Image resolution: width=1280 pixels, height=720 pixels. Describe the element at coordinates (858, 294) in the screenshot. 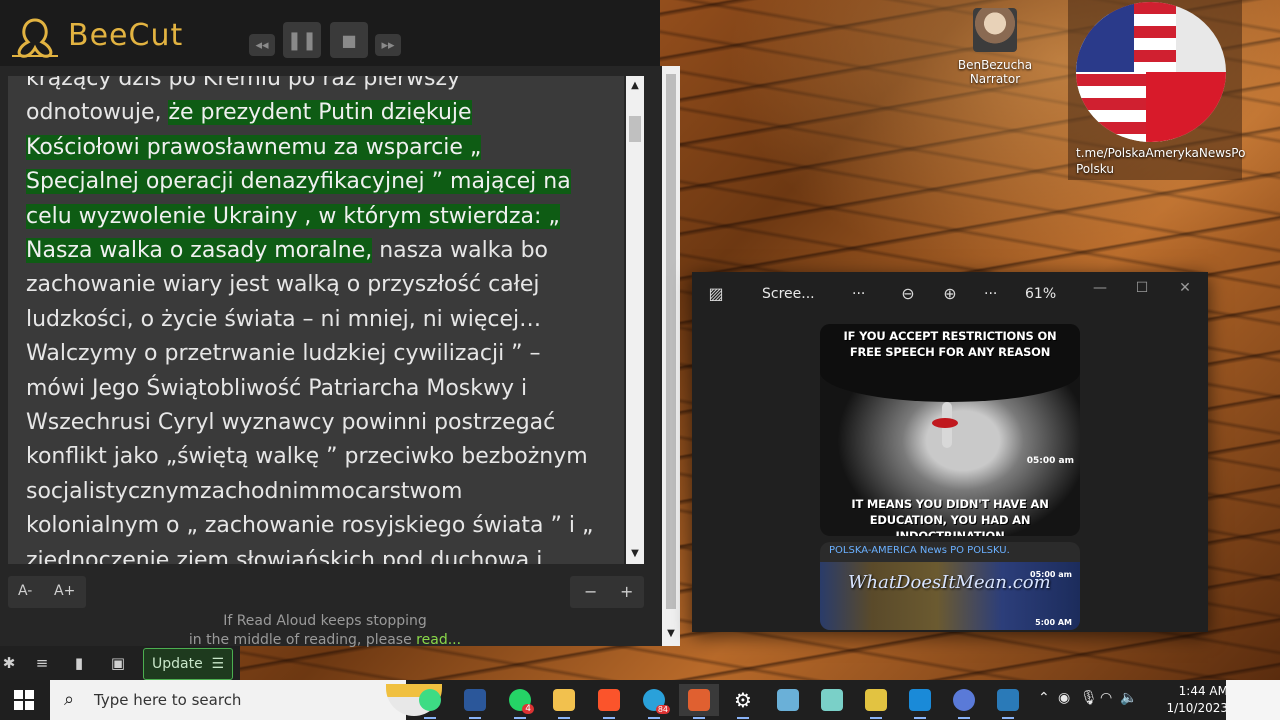

I see `more-options-button: ···` at that location.